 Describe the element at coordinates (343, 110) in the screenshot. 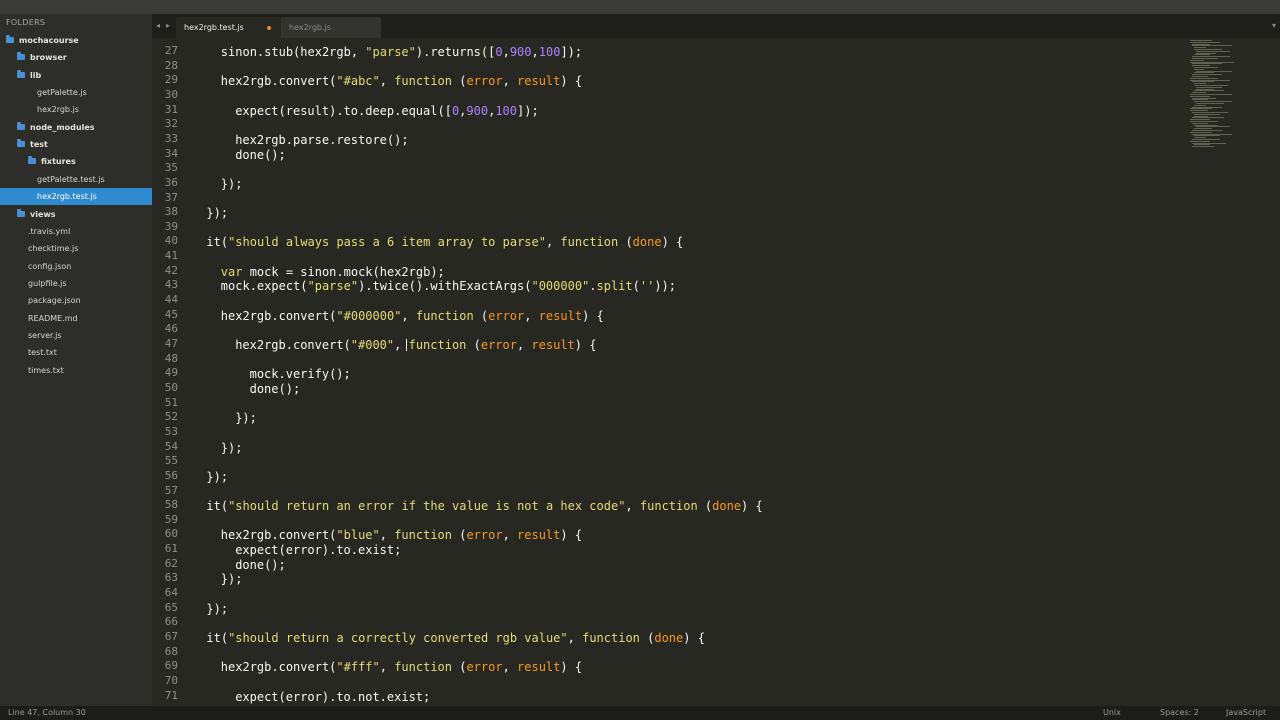

I see `code-token: expect(result).to.deep.equal([` at that location.